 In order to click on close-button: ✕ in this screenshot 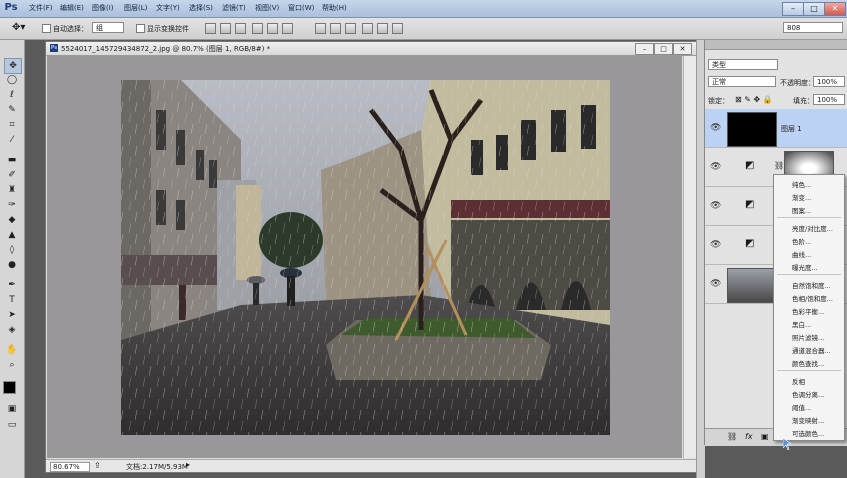, I will do `click(835, 9)`.